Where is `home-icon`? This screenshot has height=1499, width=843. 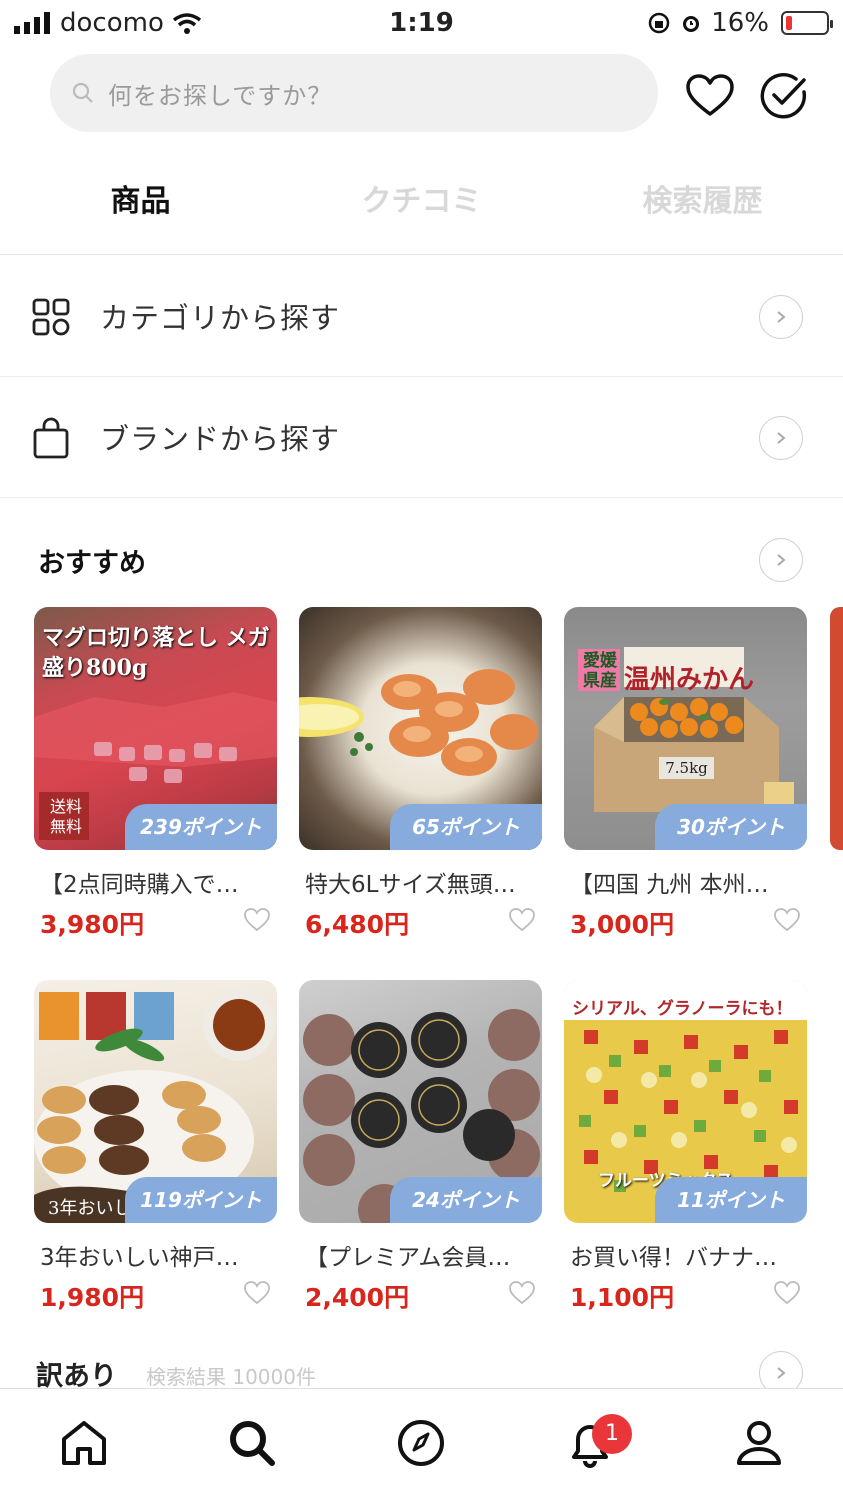 home-icon is located at coordinates (84, 1443).